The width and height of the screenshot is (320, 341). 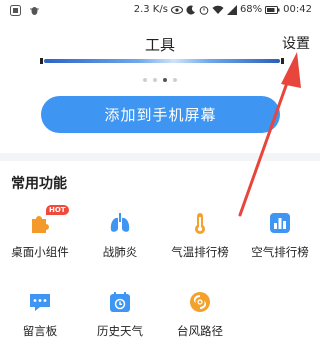 I want to click on tool-label: 气温排行榜, so click(x=200, y=252).